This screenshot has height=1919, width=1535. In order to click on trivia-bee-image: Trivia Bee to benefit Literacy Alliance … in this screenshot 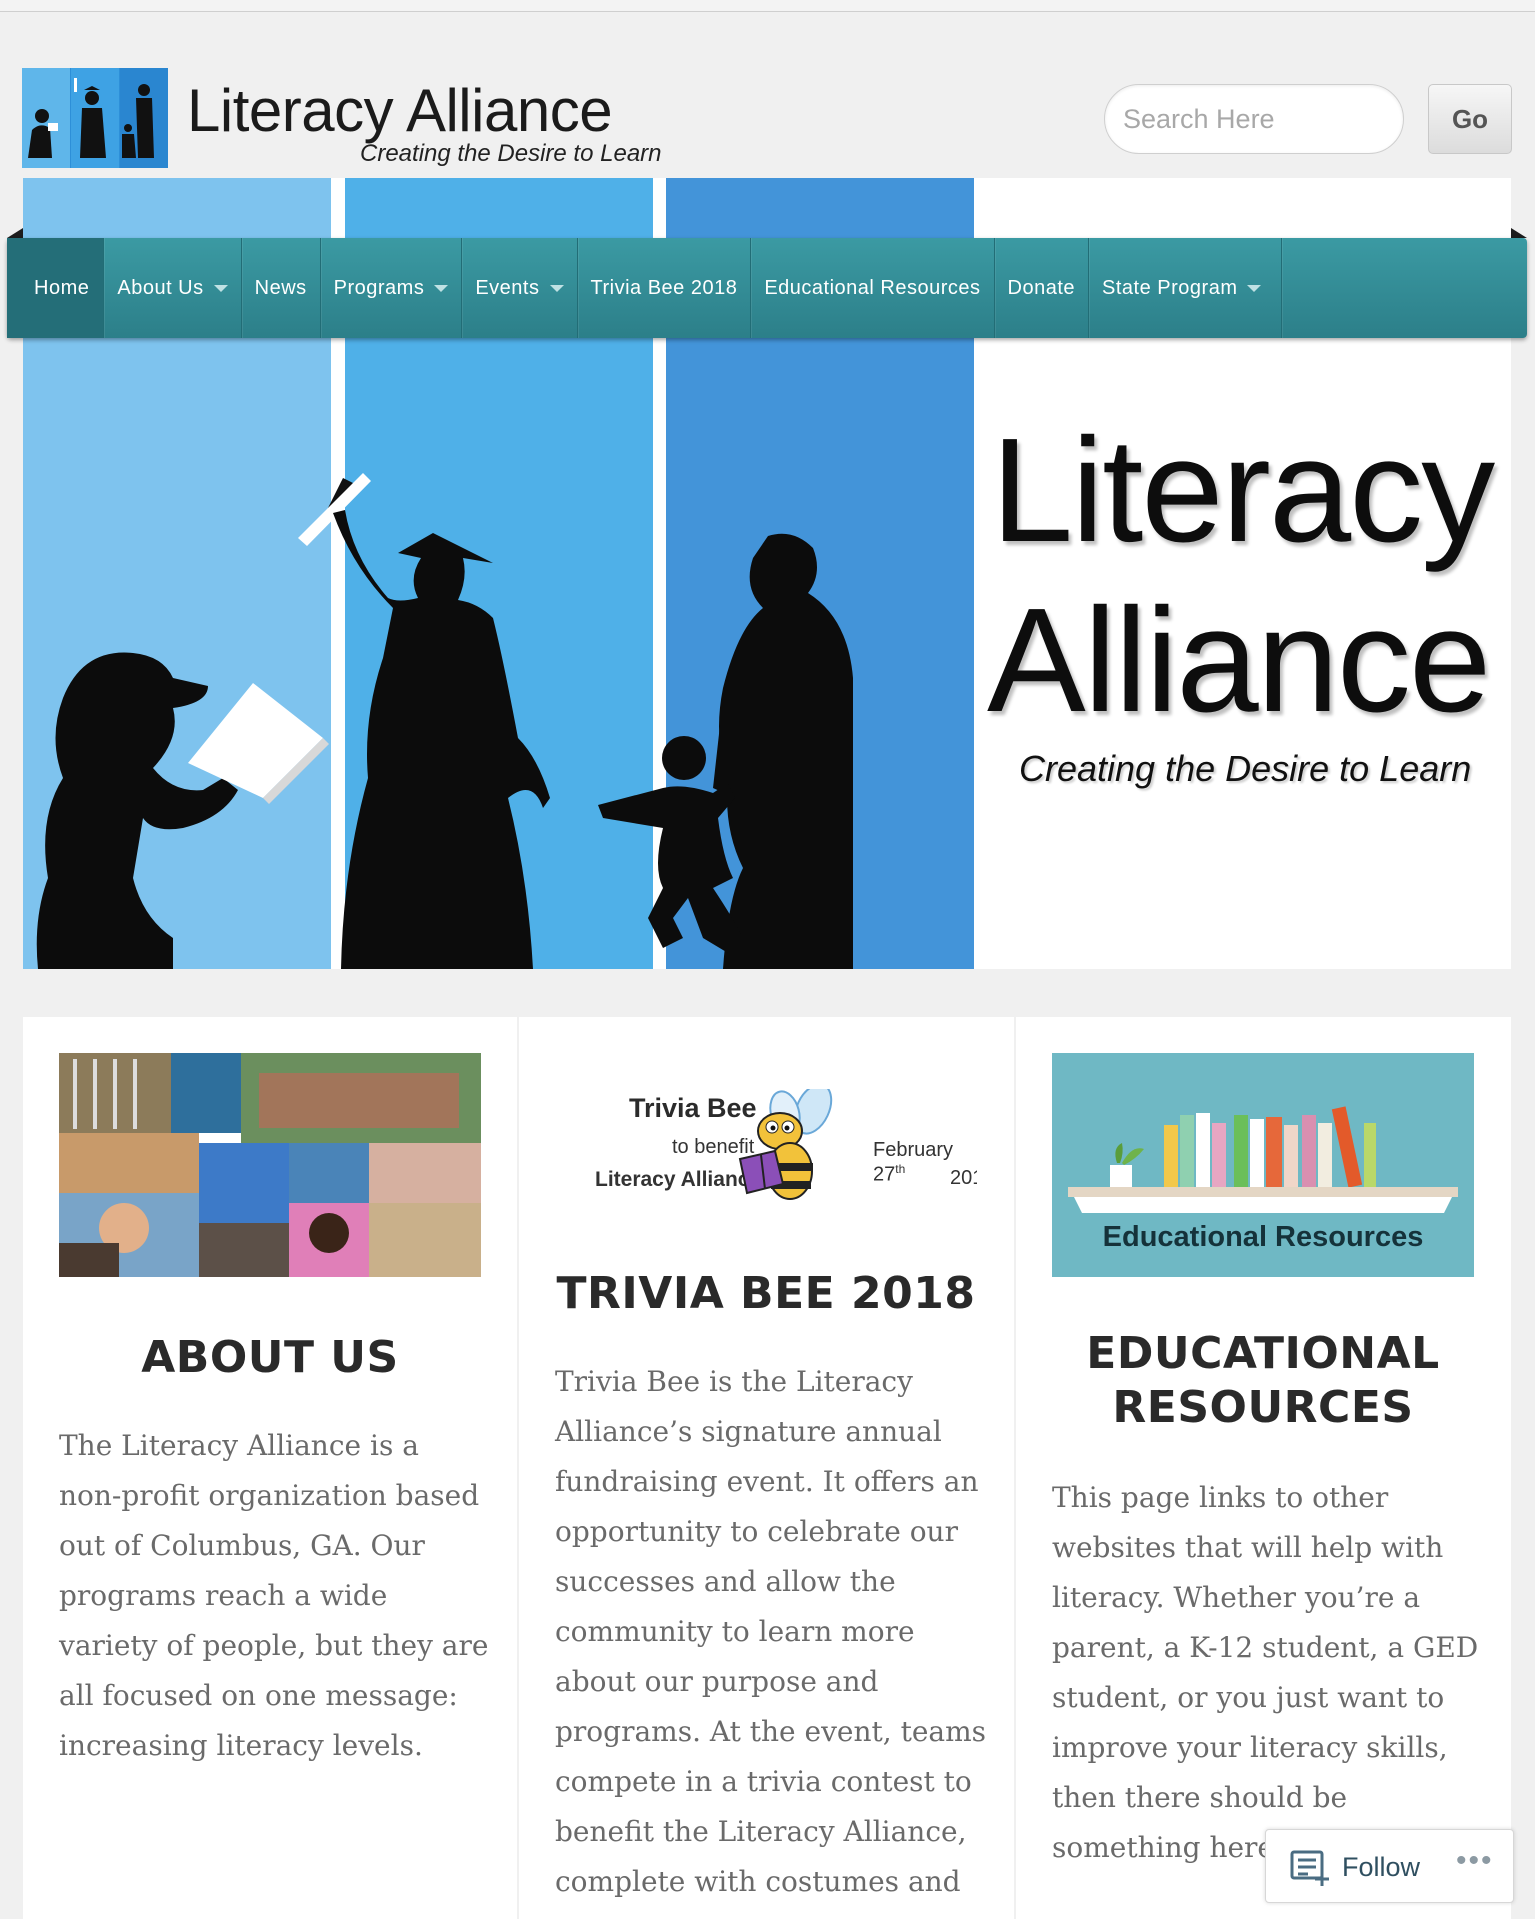, I will do `click(766, 1165)`.